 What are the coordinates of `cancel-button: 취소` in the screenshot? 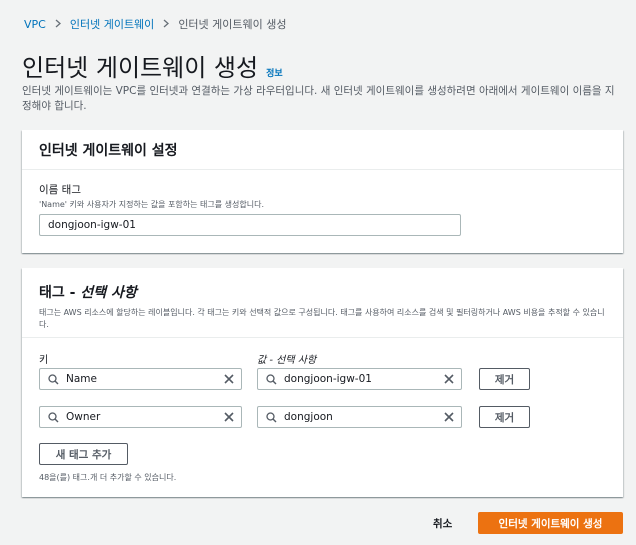 It's located at (442, 523).